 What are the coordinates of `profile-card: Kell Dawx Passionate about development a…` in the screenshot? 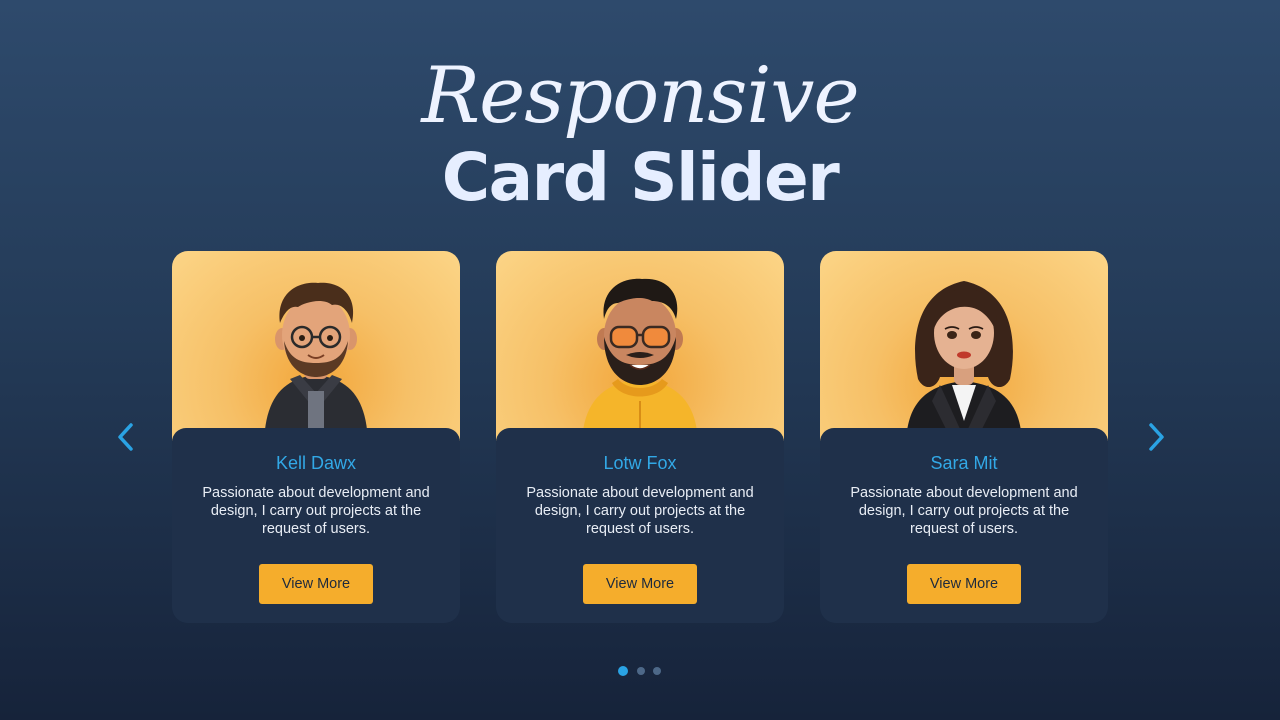 It's located at (316, 437).